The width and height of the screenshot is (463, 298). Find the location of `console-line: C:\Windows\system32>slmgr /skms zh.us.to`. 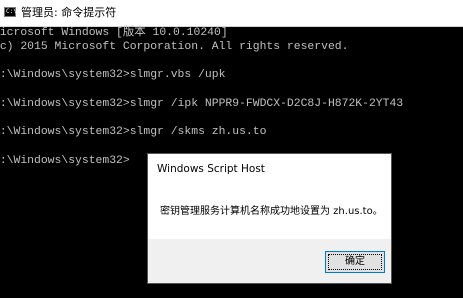

console-line: C:\Windows\system32>slmgr /skms zh.us.to is located at coordinates (133, 132).